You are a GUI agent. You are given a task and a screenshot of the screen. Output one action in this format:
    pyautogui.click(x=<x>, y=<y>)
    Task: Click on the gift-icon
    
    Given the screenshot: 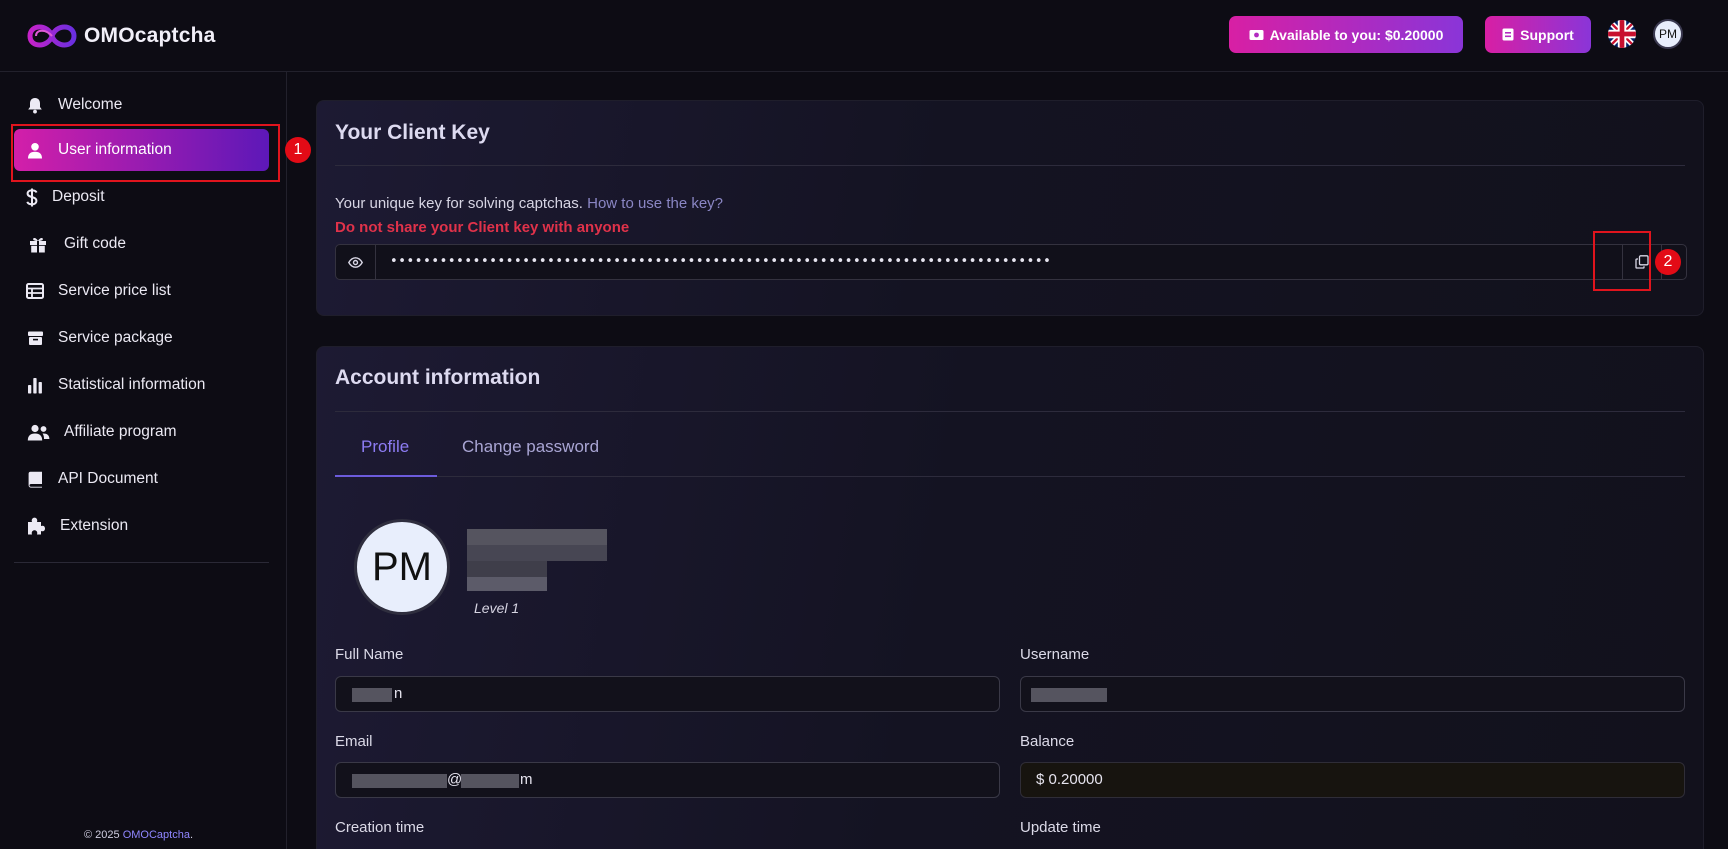 What is the action you would take?
    pyautogui.click(x=38, y=244)
    